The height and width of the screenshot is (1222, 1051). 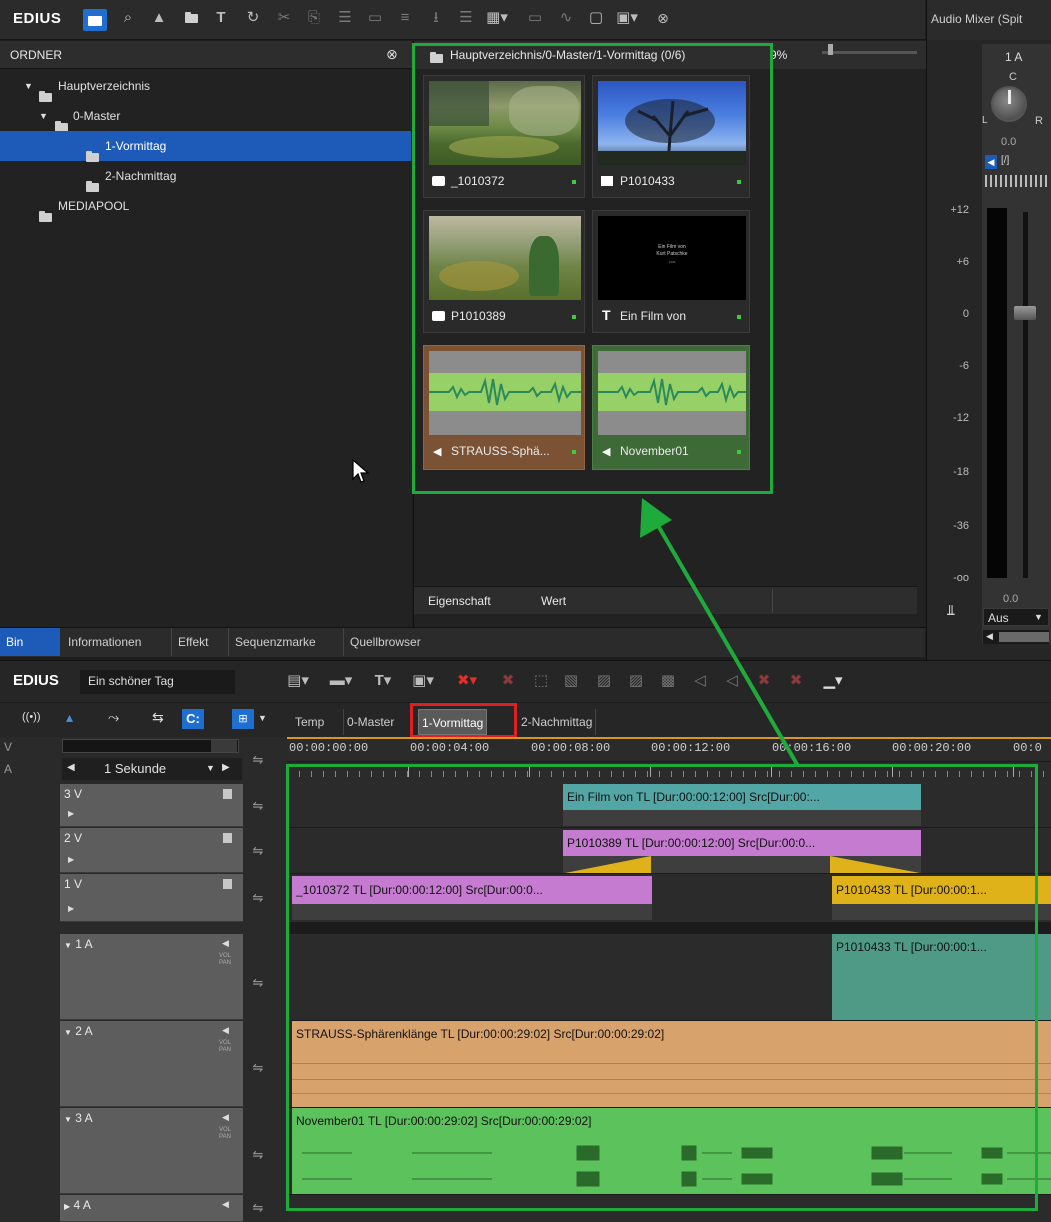 What do you see at coordinates (869, 52) in the screenshot?
I see `zoom-slider` at bounding box center [869, 52].